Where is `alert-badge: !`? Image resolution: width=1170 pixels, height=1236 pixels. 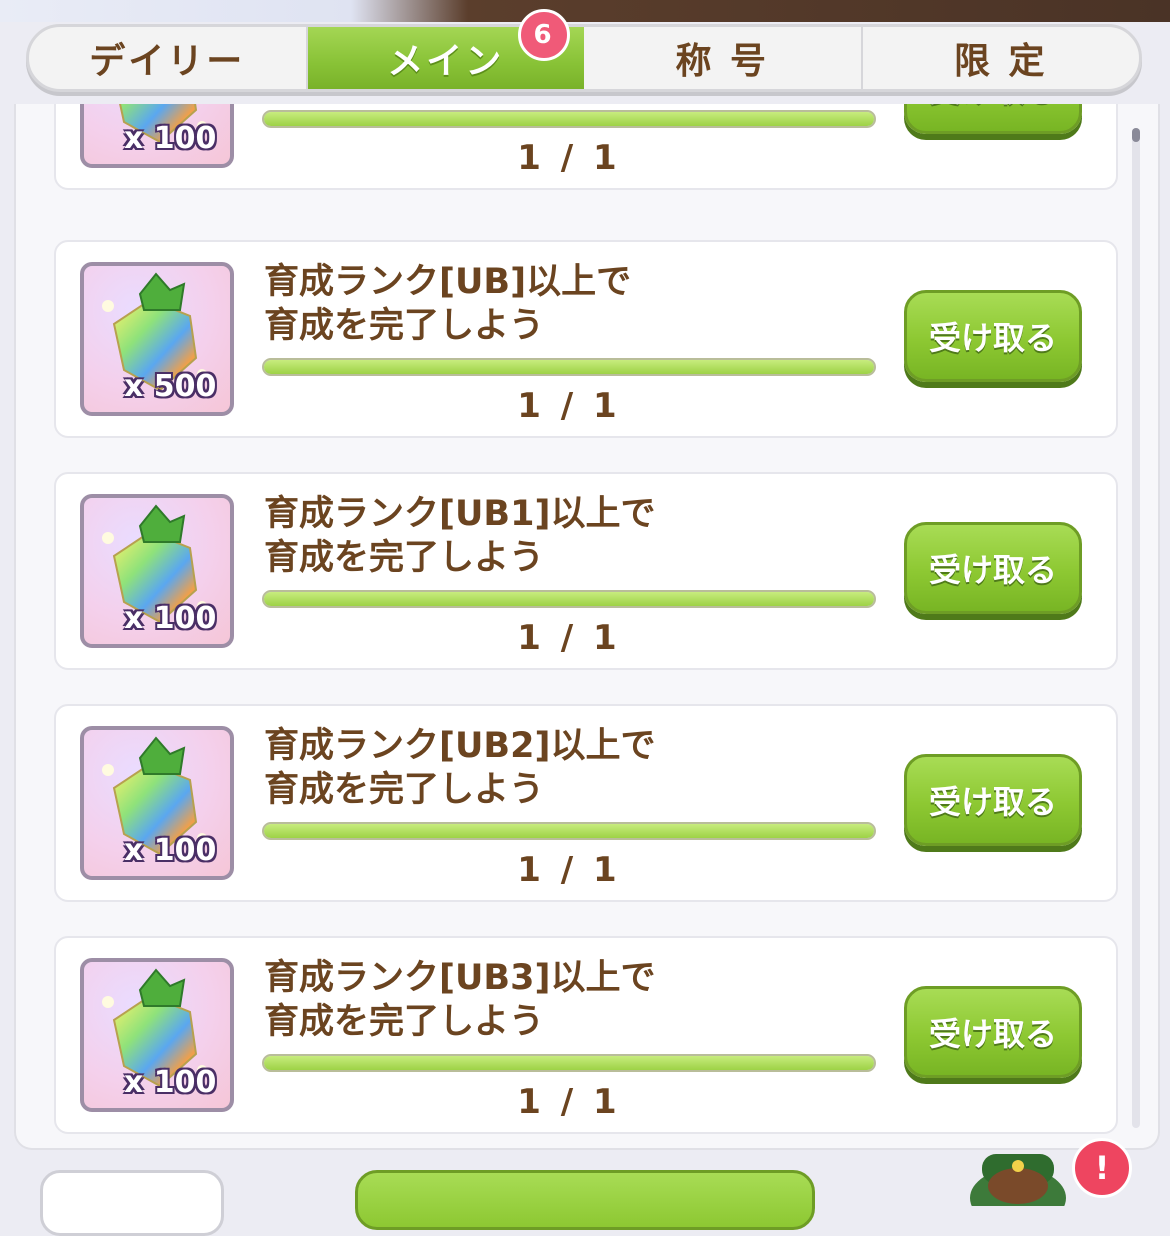
alert-badge: ! is located at coordinates (1102, 1168).